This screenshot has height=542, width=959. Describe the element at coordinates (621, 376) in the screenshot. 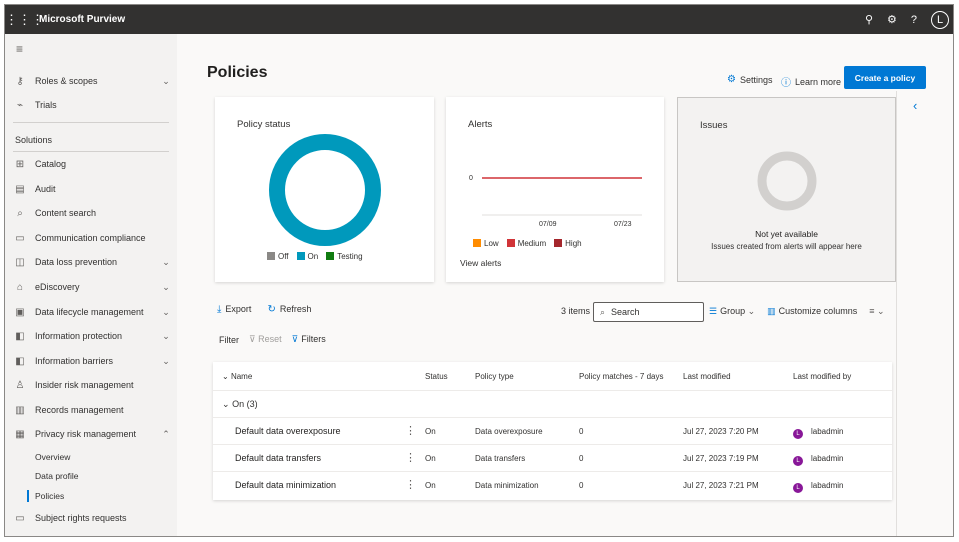

I see `column-header-policy-matches: Policy matches - 7 days` at that location.